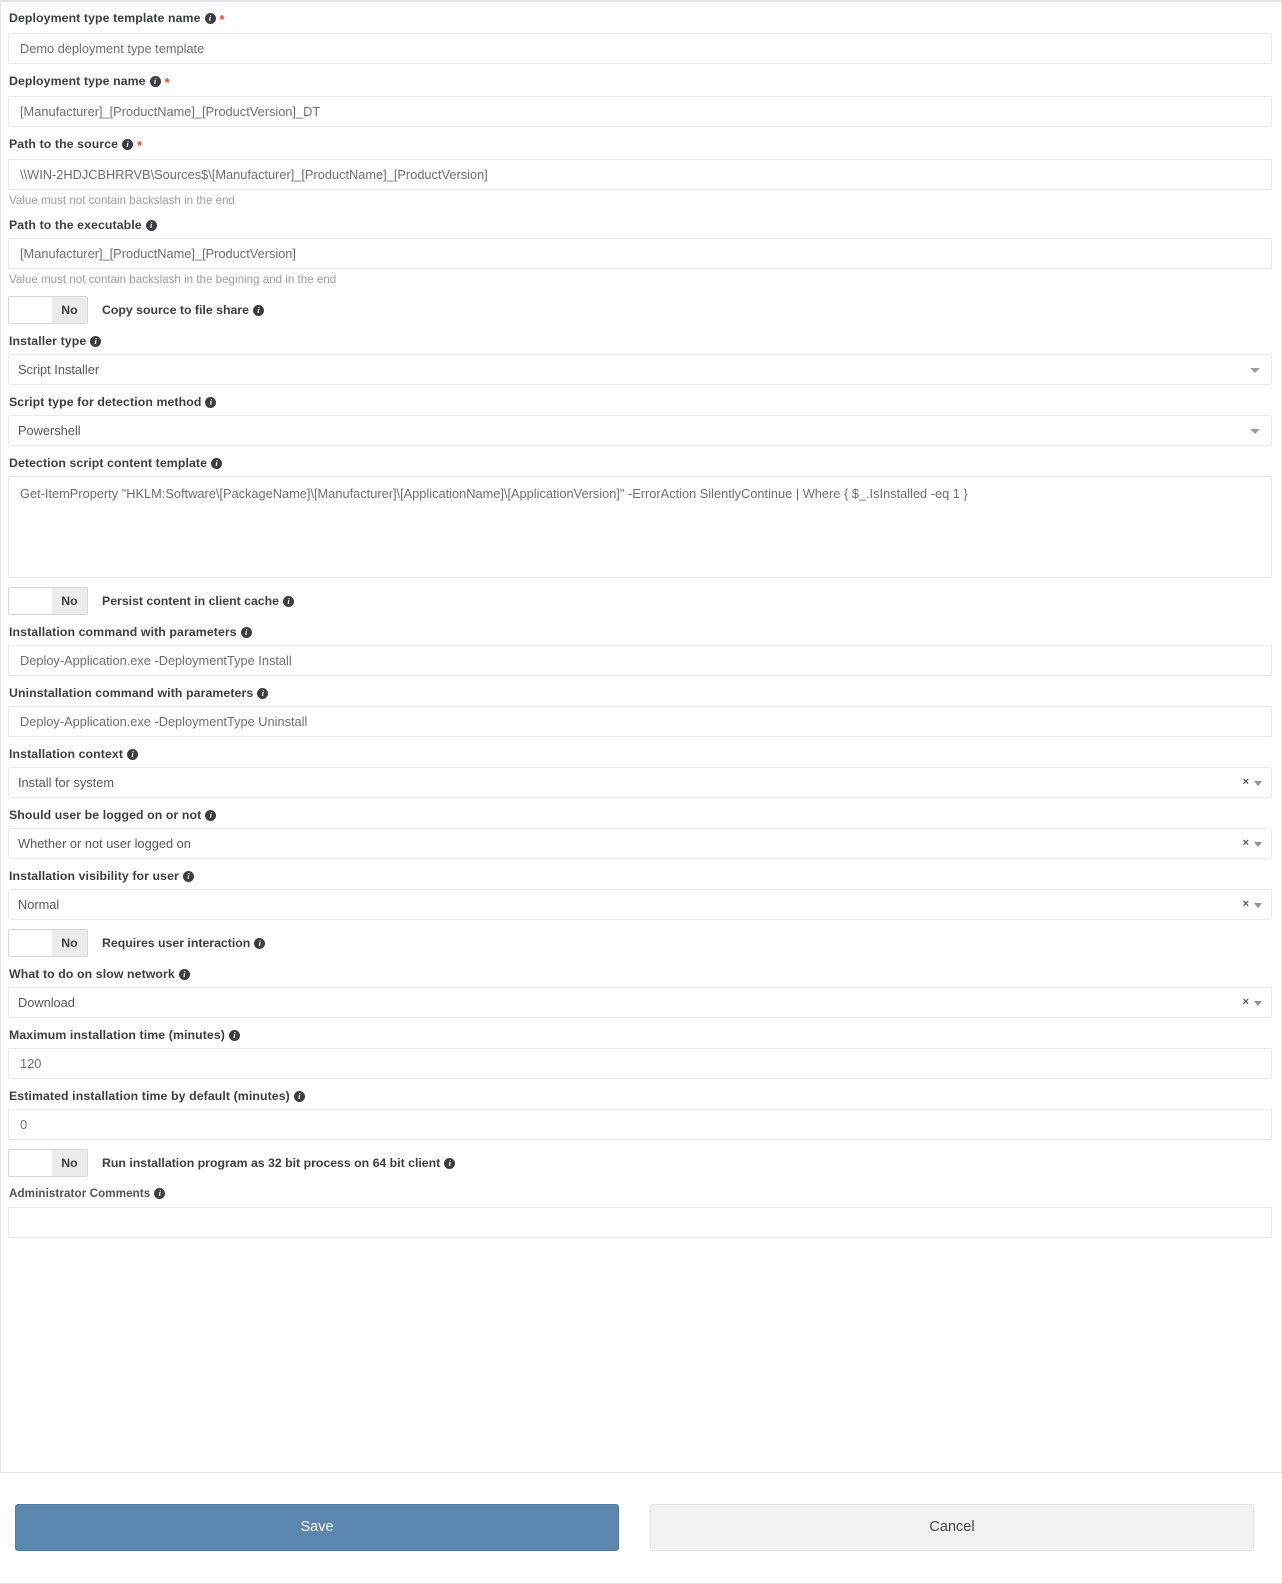 The width and height of the screenshot is (1282, 1584). What do you see at coordinates (59, 369) in the screenshot?
I see `select-value: Script Installer` at bounding box center [59, 369].